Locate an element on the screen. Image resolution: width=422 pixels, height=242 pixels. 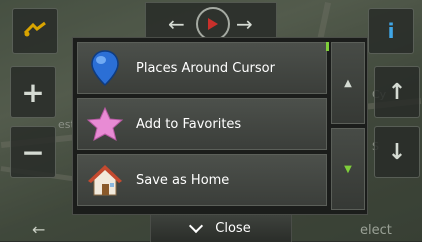
triangle-down-icon: ▼ is located at coordinates (348, 169).